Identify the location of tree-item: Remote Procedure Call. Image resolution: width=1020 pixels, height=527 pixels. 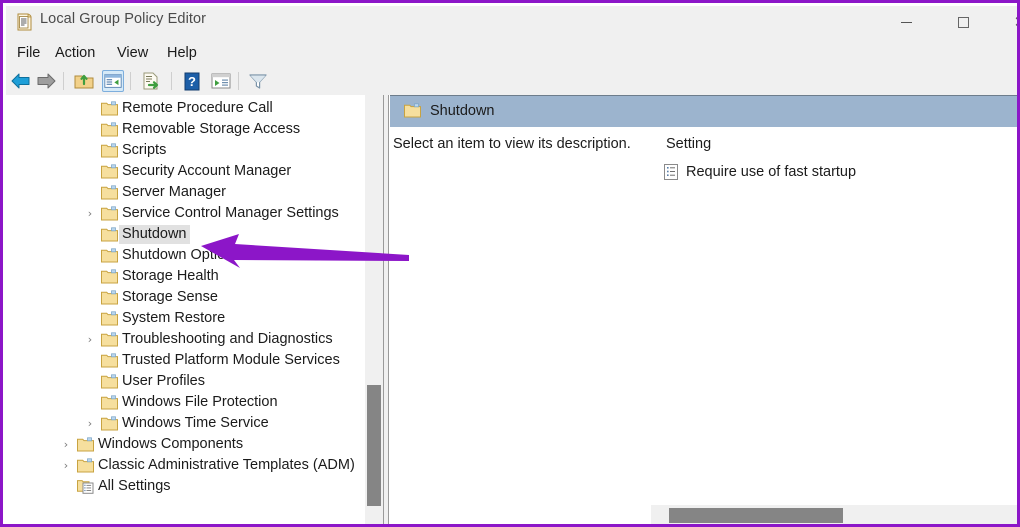
(185, 108).